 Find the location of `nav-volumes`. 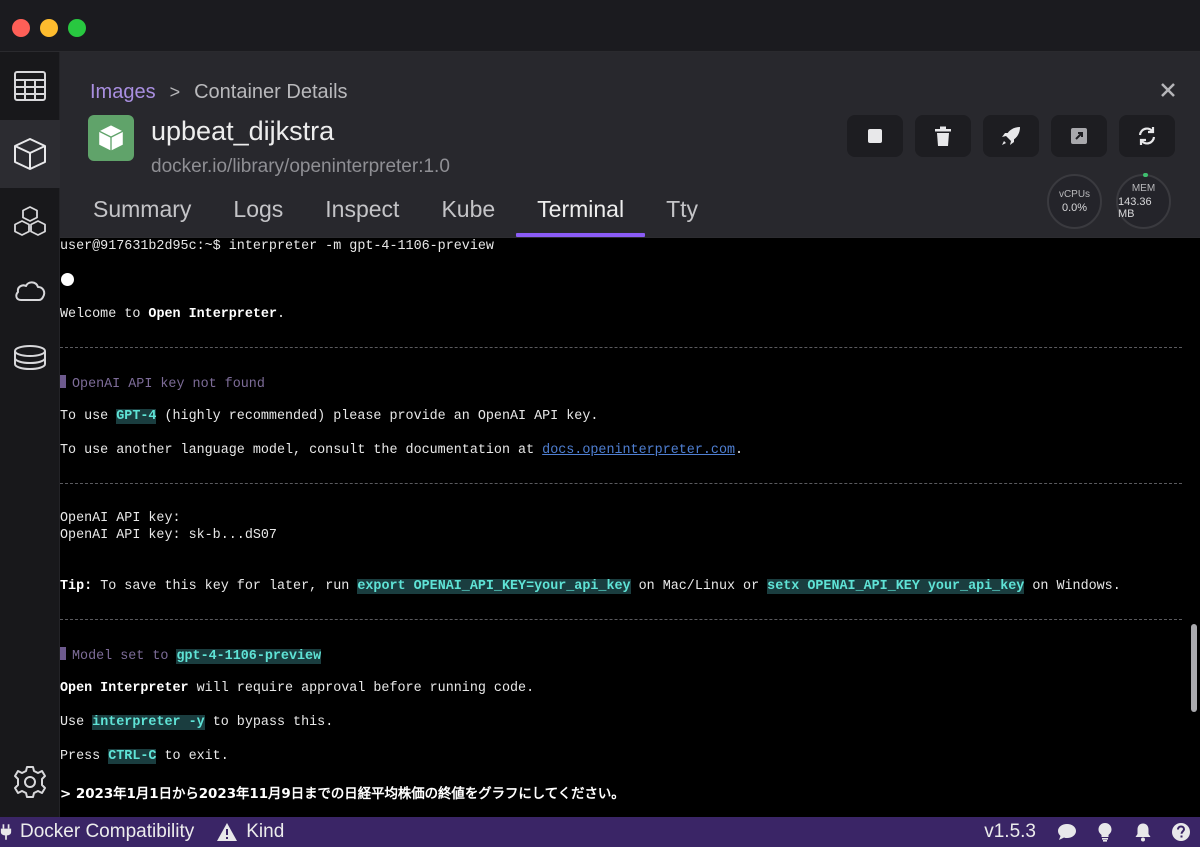

nav-volumes is located at coordinates (30, 358).